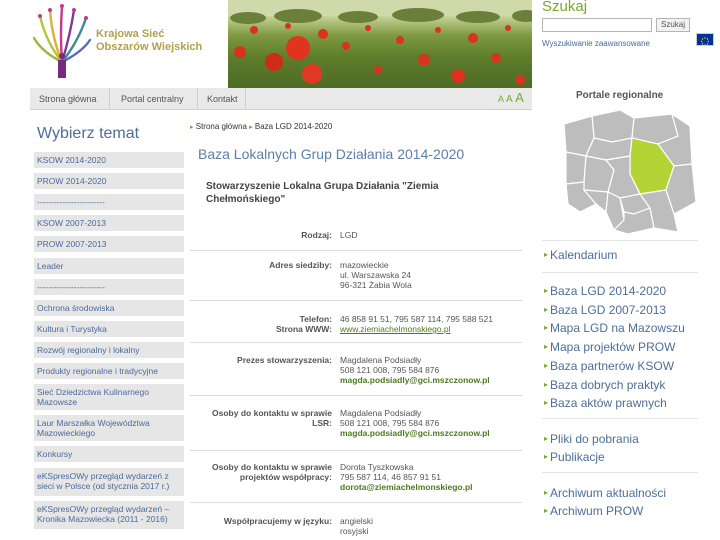  I want to click on link-prow-projects-map: ▸ Mapa projektów PROW, so click(609, 347).